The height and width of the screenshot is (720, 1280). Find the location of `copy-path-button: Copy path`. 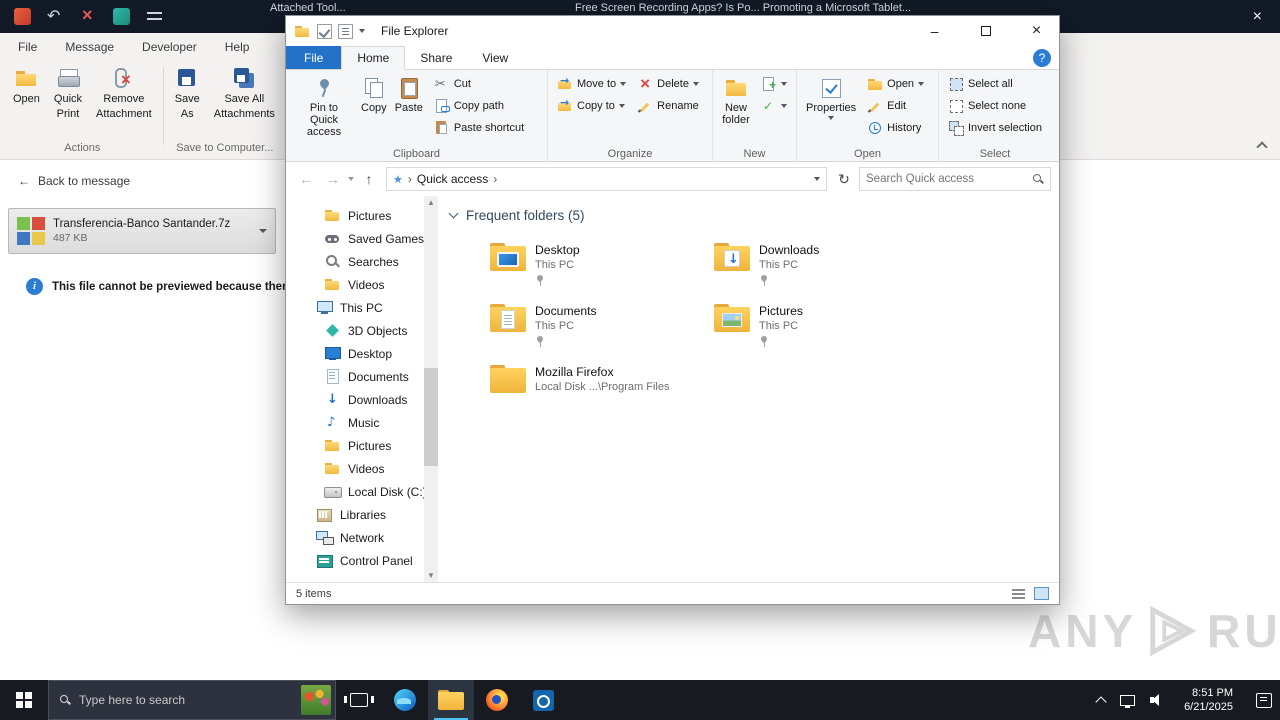

copy-path-button: Copy path is located at coordinates (479, 106).